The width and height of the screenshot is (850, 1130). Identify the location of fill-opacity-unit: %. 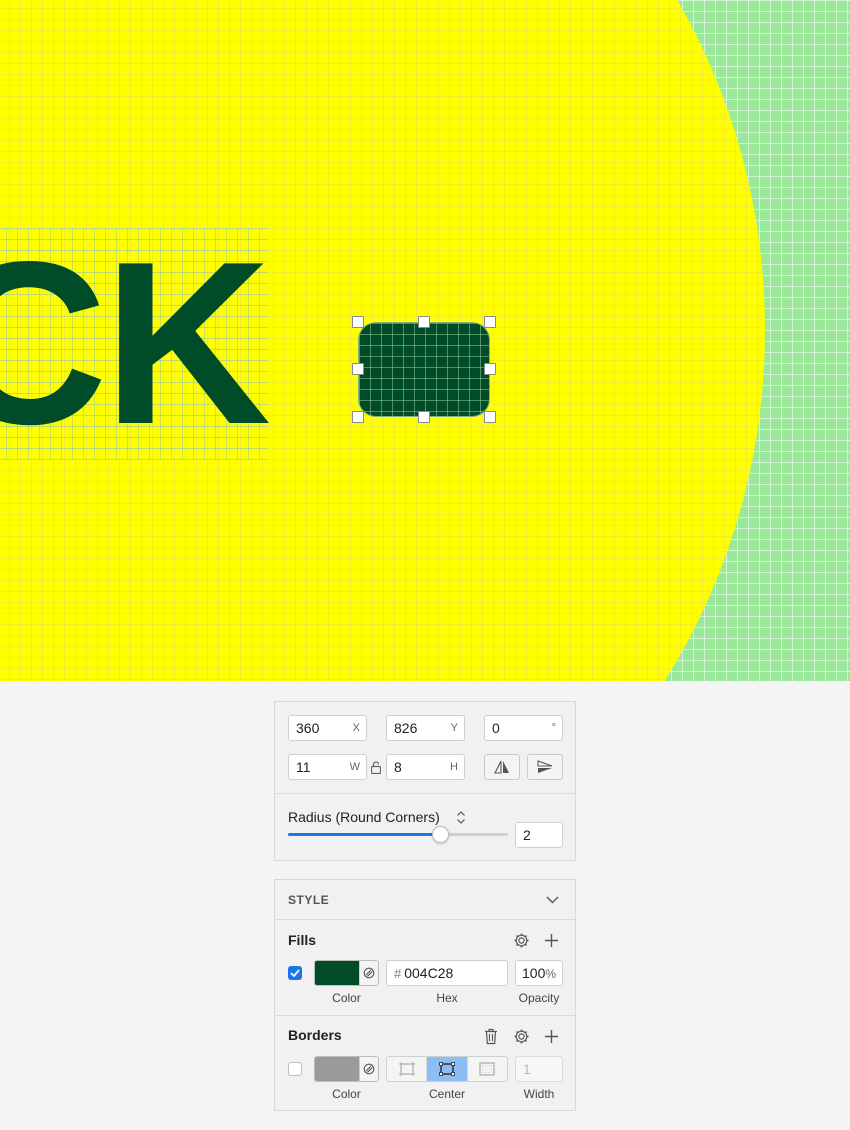
(551, 974).